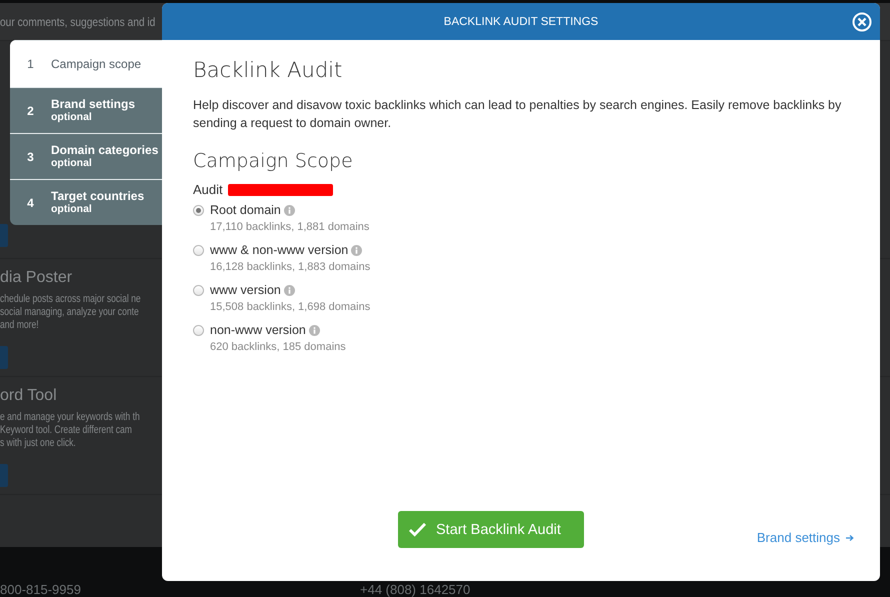 Image resolution: width=890 pixels, height=597 pixels. Describe the element at coordinates (70, 430) in the screenshot. I see `card-description: e and manage your keywords with th Keyword tool. Create different cam s with just one click.` at that location.